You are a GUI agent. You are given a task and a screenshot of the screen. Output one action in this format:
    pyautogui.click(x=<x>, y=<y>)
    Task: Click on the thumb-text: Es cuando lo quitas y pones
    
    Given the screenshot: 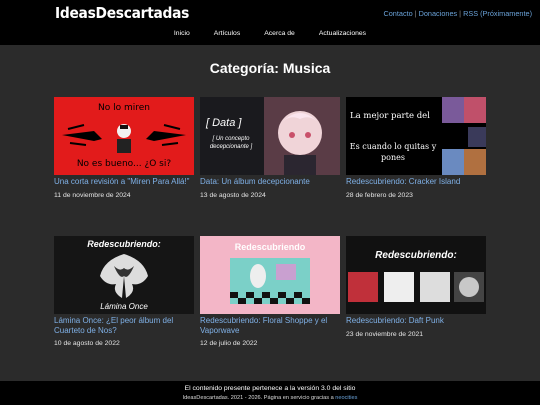 What is the action you would take?
    pyautogui.click(x=393, y=152)
    